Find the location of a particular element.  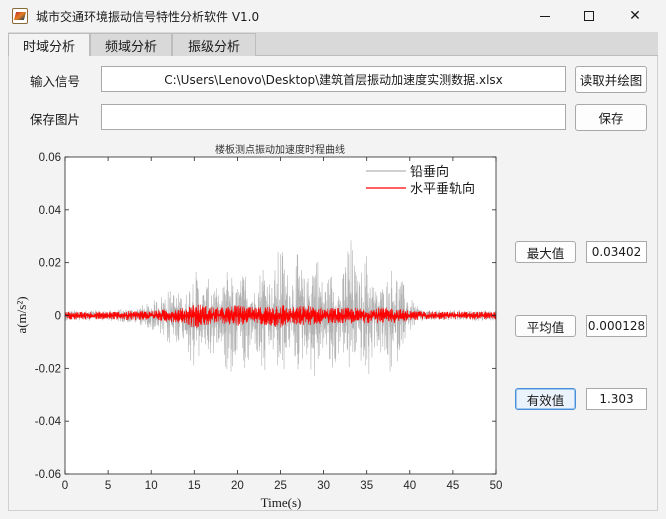

y-tick-label: -0.06 is located at coordinates (48, 475).